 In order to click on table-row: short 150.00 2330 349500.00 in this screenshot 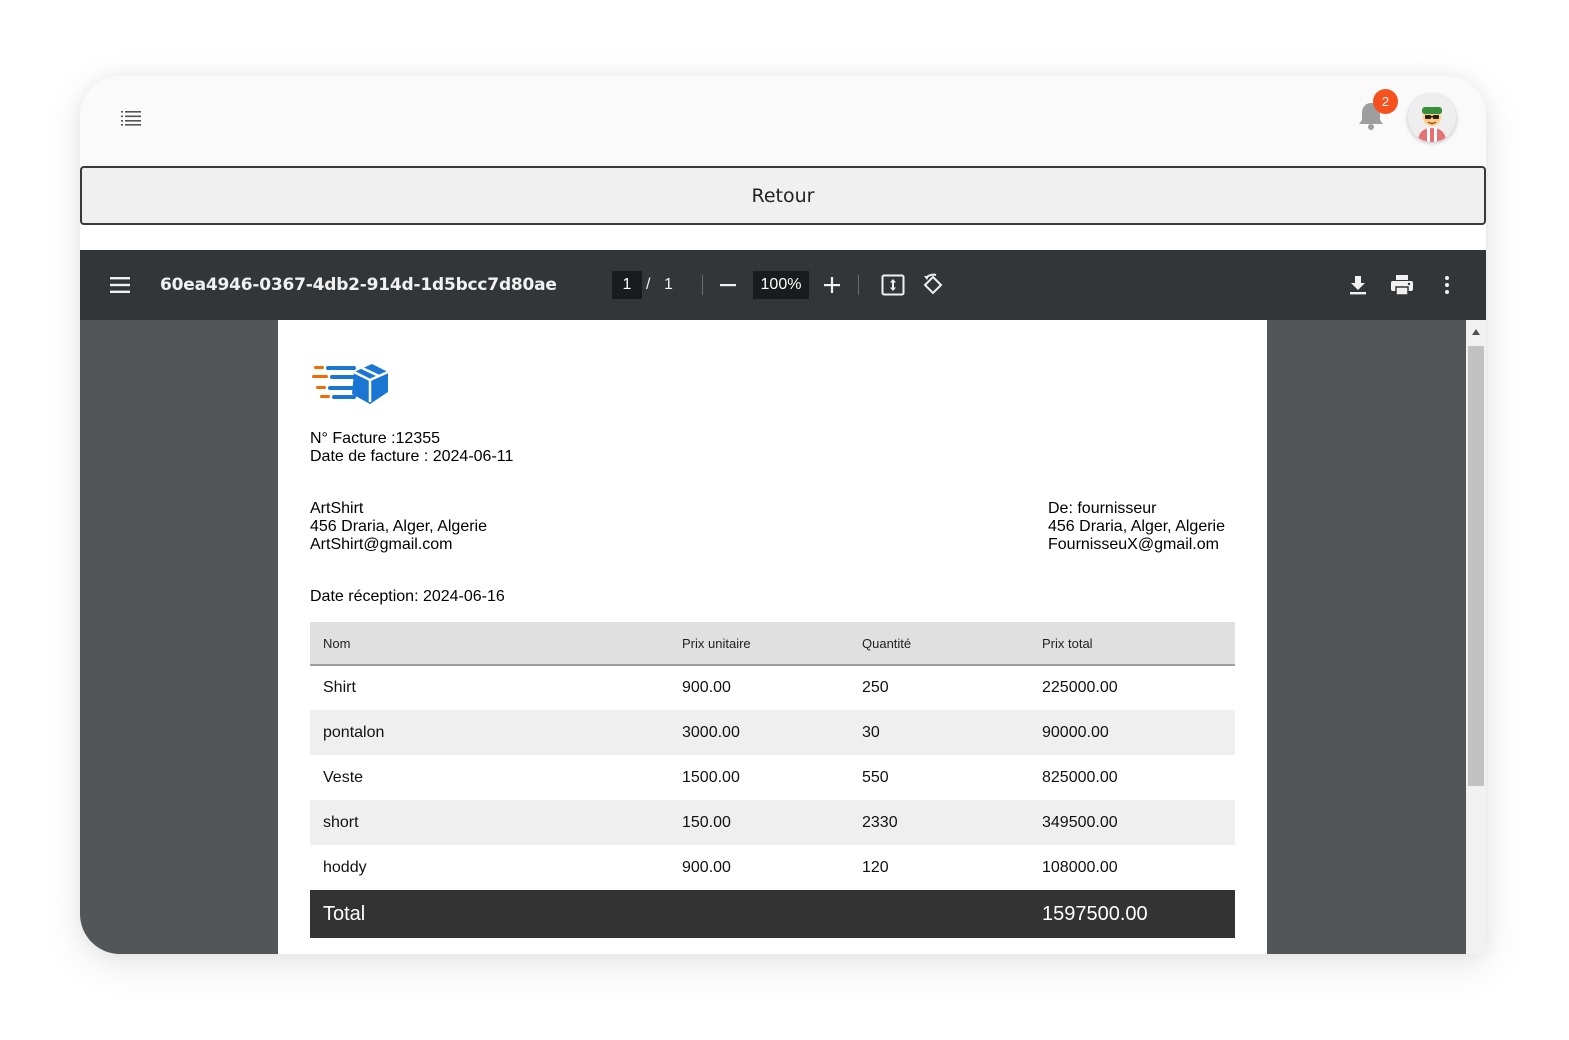, I will do `click(772, 822)`.